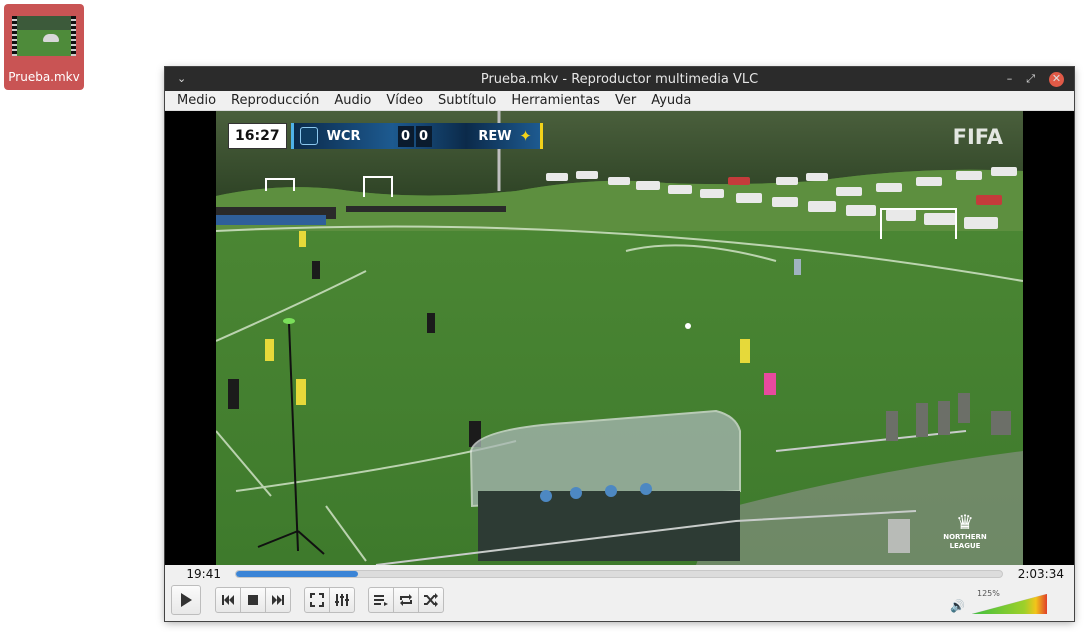 Image resolution: width=1090 pixels, height=632 pixels. I want to click on next-icon, so click(278, 600).